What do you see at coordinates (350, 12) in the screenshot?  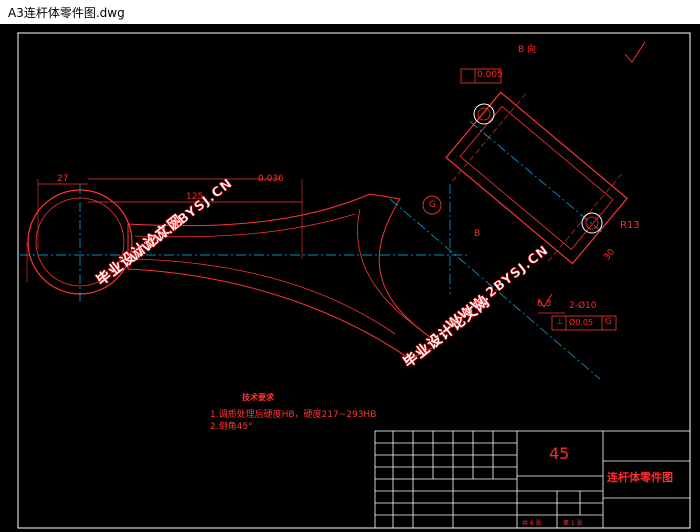 I see `window-title-bar: A3连杆体零件图.dwg` at bounding box center [350, 12].